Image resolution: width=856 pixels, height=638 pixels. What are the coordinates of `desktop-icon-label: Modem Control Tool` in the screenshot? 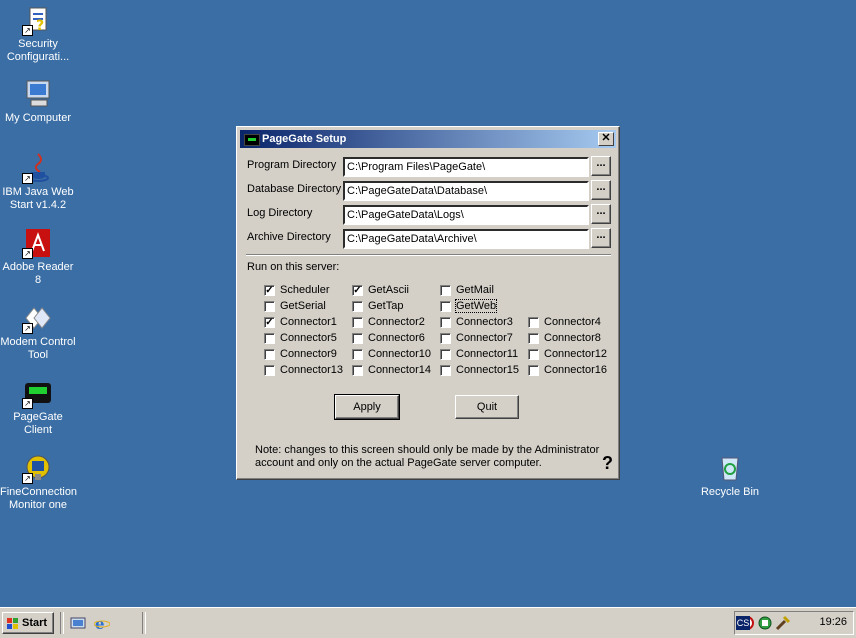 It's located at (38, 348).